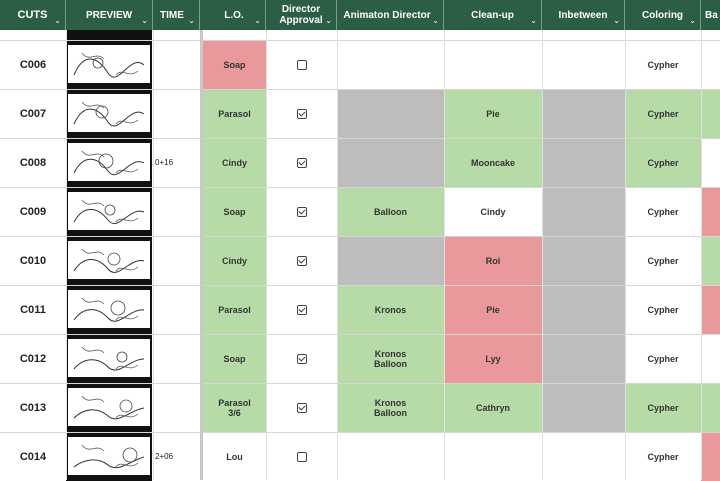 This screenshot has height=481, width=720. I want to click on clean-up-cell: Mooncake, so click(493, 162).